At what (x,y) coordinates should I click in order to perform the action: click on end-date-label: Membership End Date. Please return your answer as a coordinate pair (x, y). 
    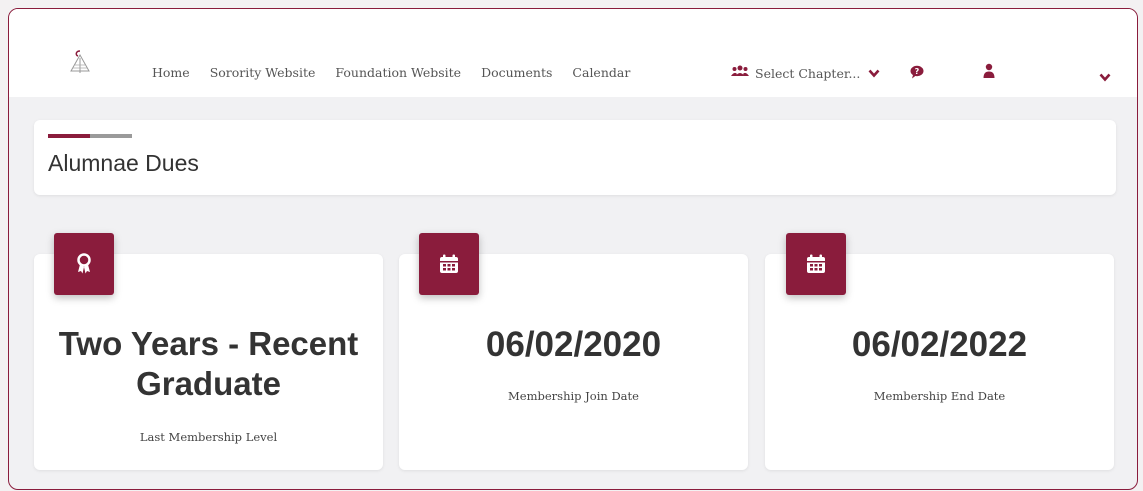
    Looking at the image, I should click on (939, 396).